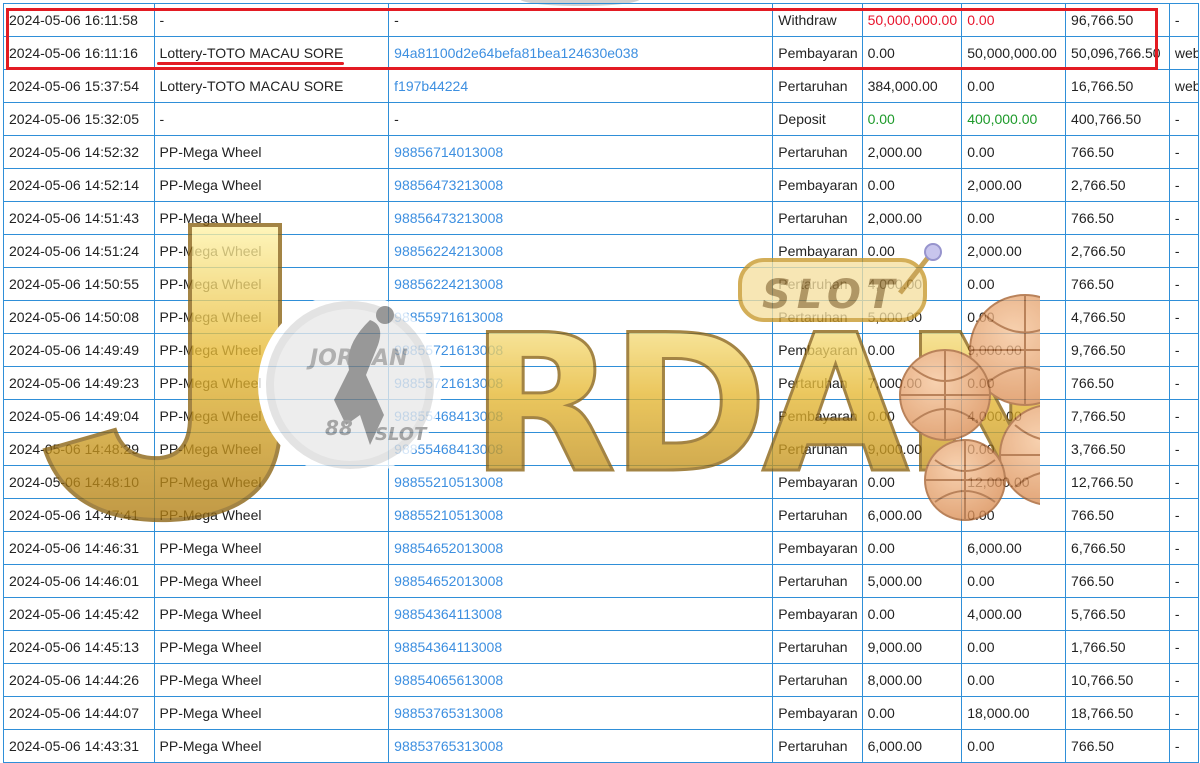  What do you see at coordinates (79, 746) in the screenshot?
I see `cell-date: 2024-05-06 14:43:31` at bounding box center [79, 746].